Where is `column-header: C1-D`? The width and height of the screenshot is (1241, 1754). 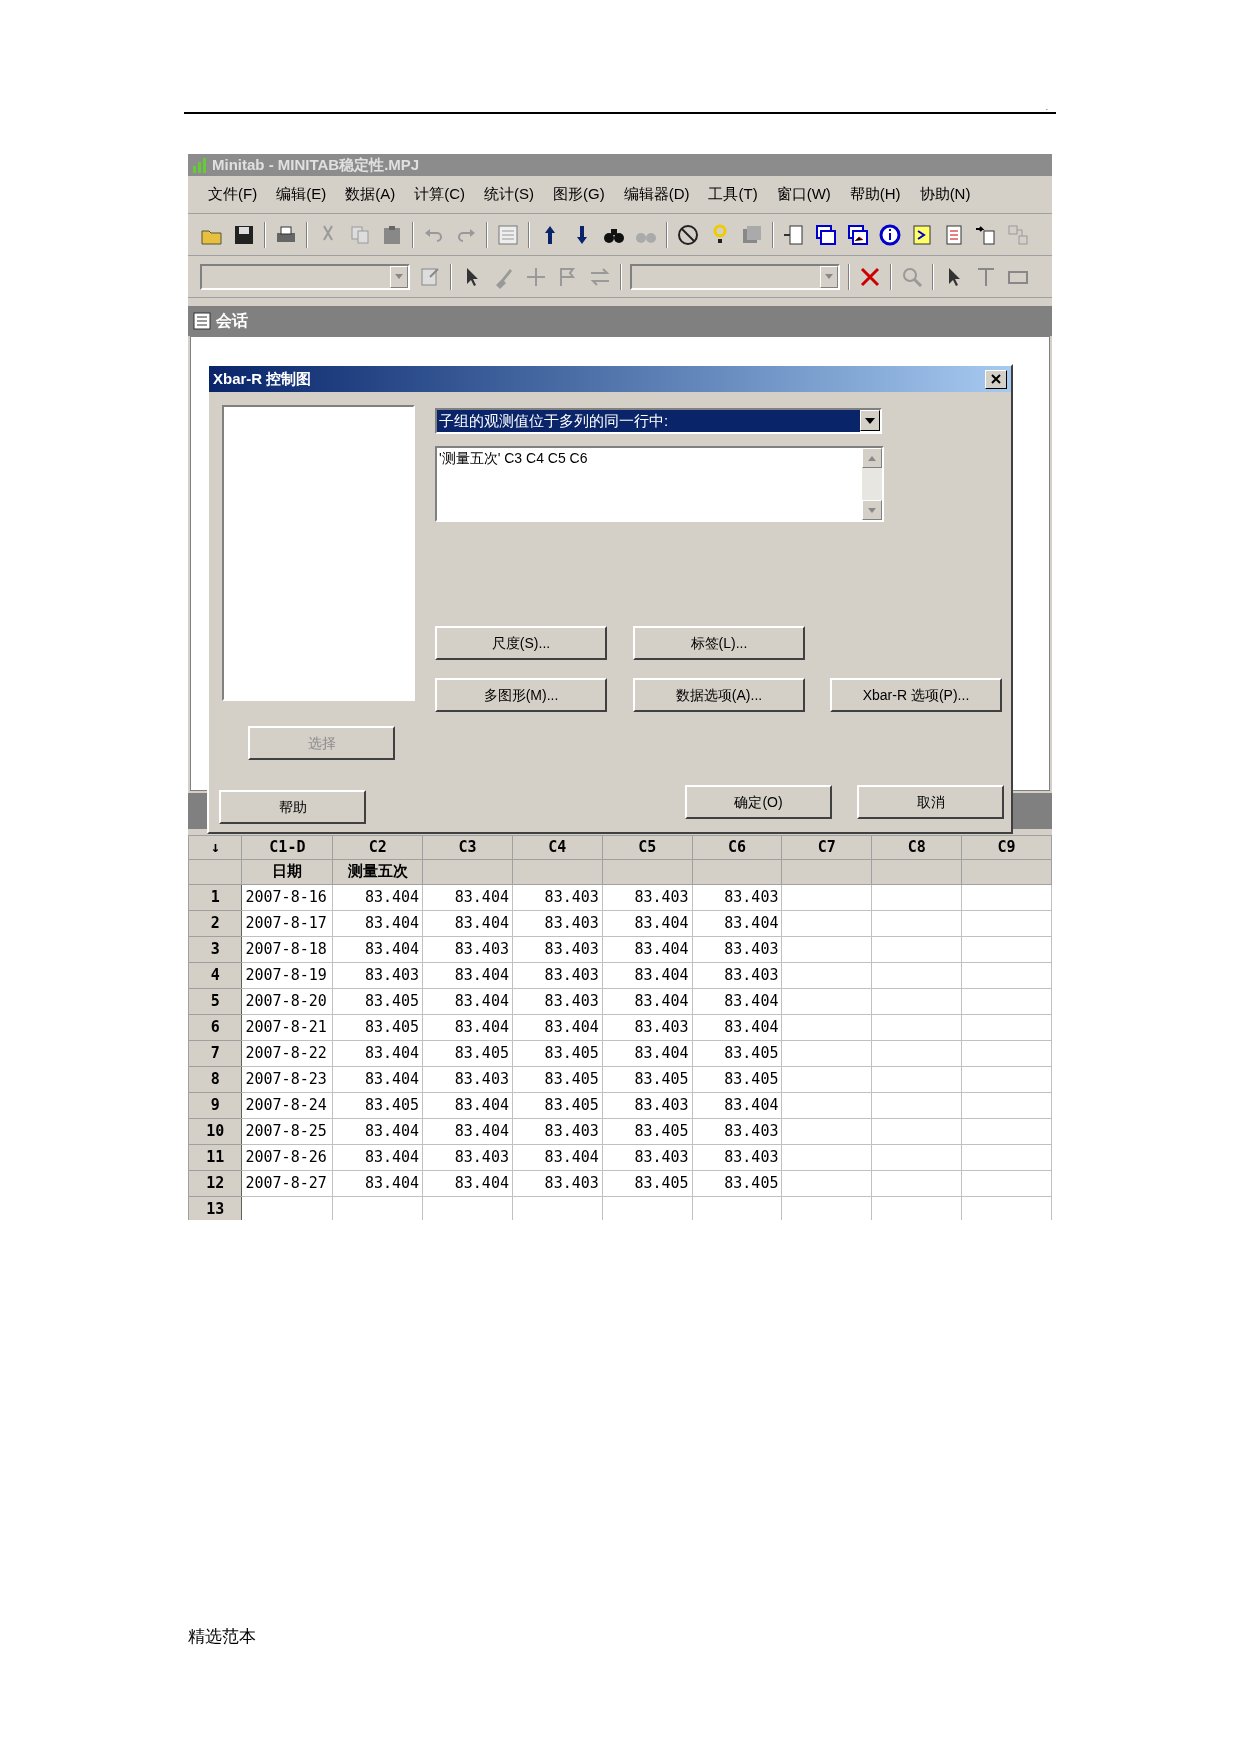
column-header: C1-D is located at coordinates (287, 847).